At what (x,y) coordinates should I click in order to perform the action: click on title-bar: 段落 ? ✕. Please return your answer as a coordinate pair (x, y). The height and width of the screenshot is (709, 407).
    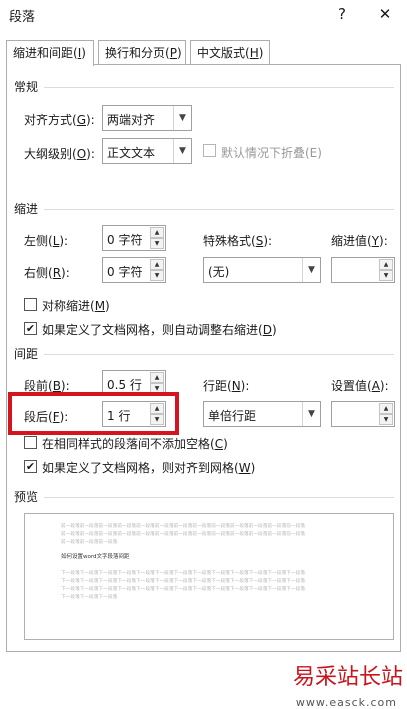
    Looking at the image, I should click on (203, 15).